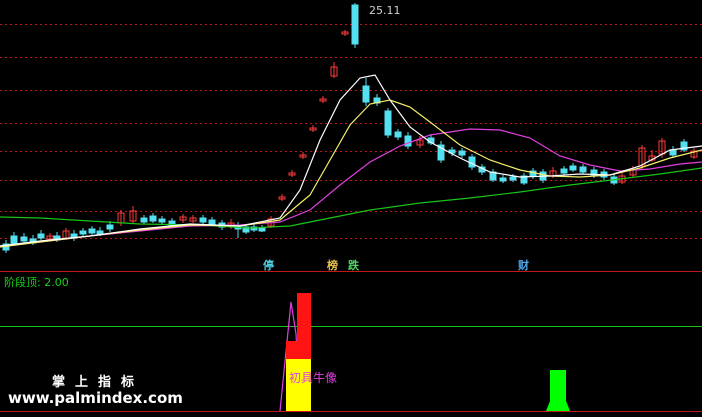 Image resolution: width=702 pixels, height=417 pixels. What do you see at coordinates (353, 265) in the screenshot?
I see `event-marker: 跌` at bounding box center [353, 265].